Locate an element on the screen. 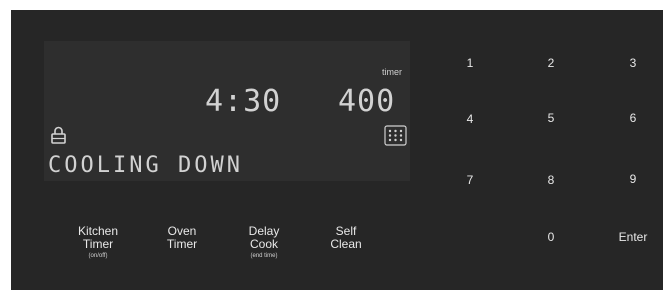 The width and height of the screenshot is (663, 290). oven-timer-label-line2: Timer is located at coordinates (182, 244).